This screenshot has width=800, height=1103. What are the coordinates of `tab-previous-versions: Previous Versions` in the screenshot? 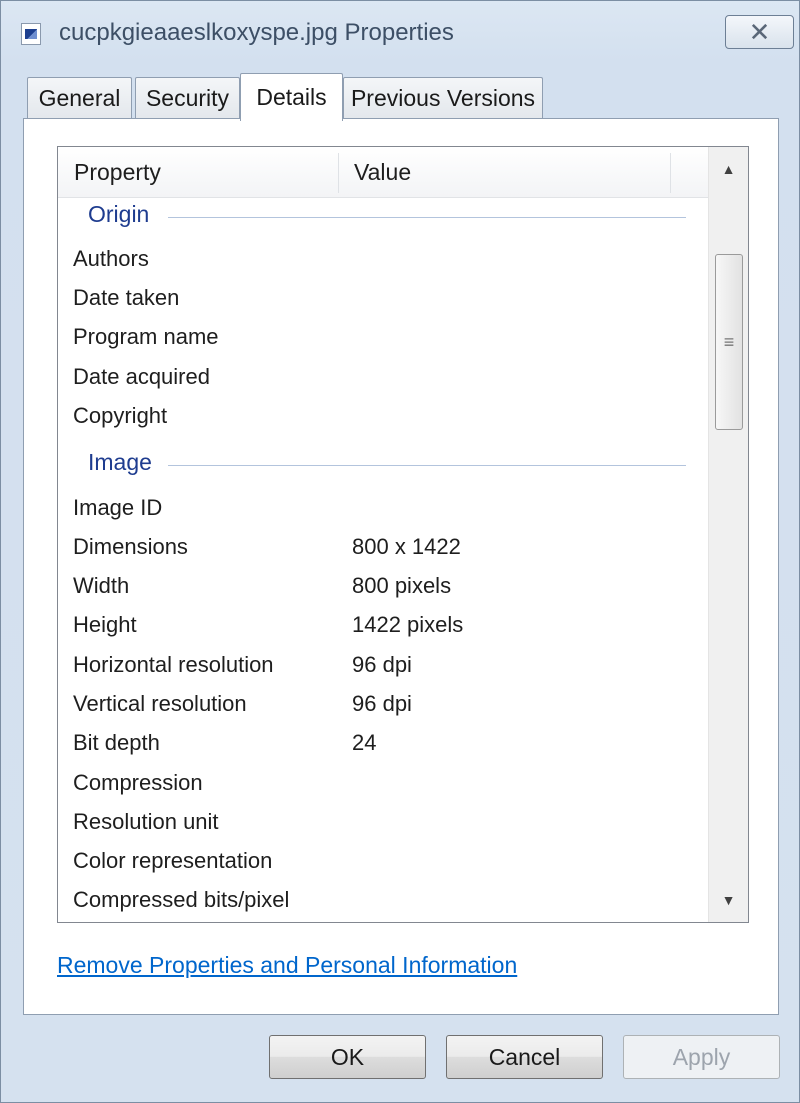 It's located at (443, 98).